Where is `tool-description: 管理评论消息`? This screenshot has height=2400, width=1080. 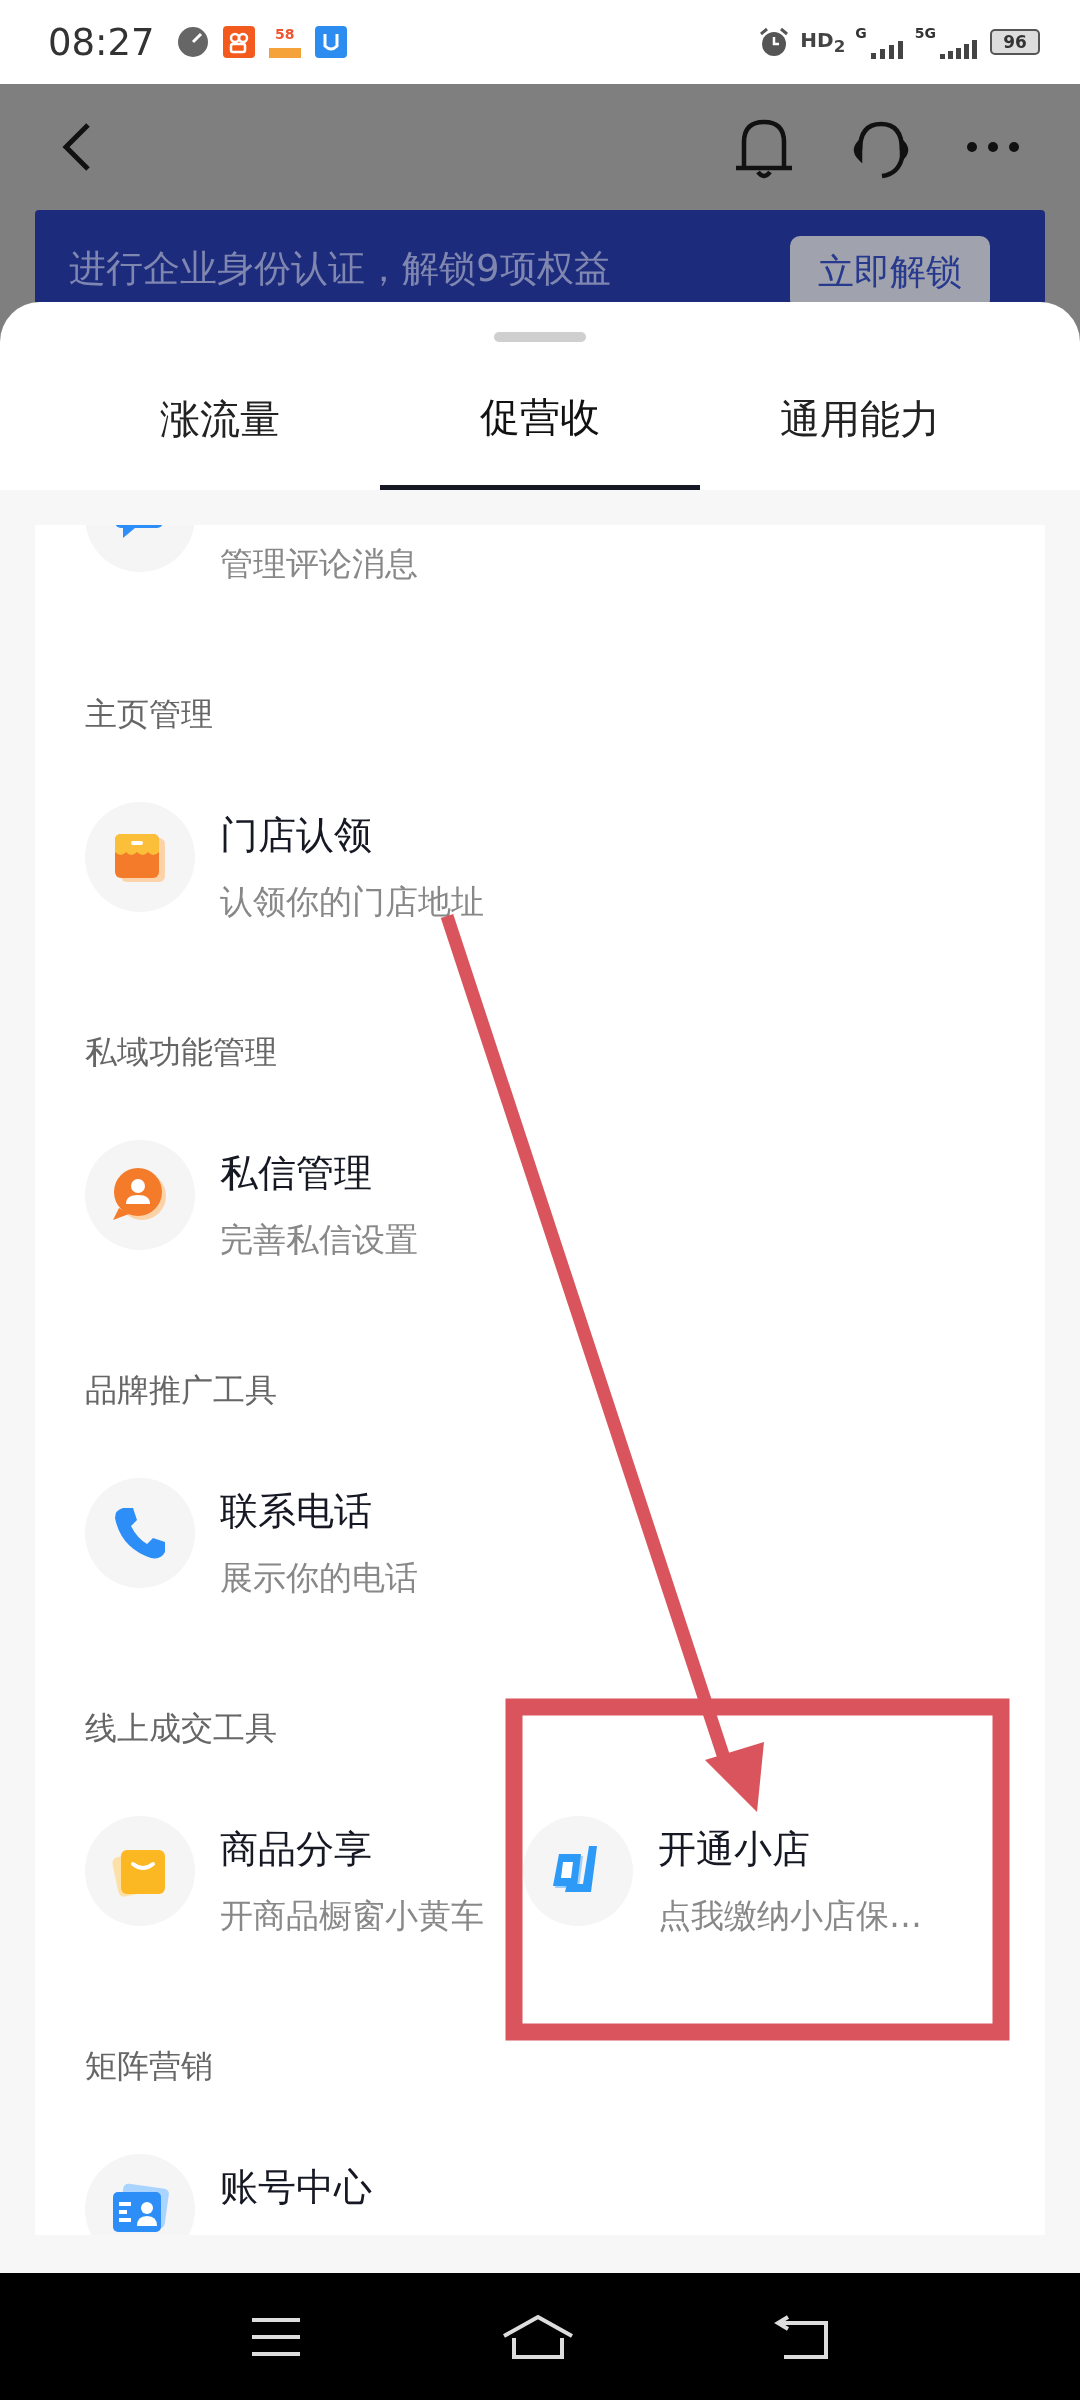 tool-description: 管理评论消息 is located at coordinates (319, 564).